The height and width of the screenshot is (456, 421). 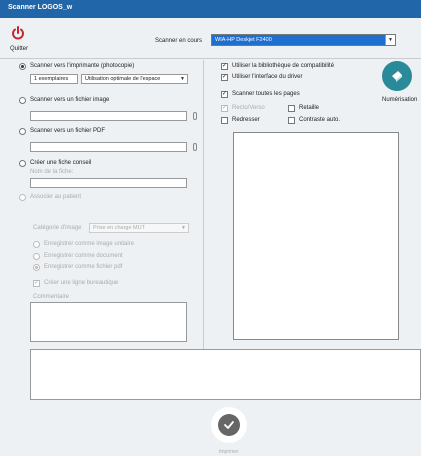 I want to click on option-printer-label: Scanner vers l'imprimante (photocopie), so click(x=82, y=66).